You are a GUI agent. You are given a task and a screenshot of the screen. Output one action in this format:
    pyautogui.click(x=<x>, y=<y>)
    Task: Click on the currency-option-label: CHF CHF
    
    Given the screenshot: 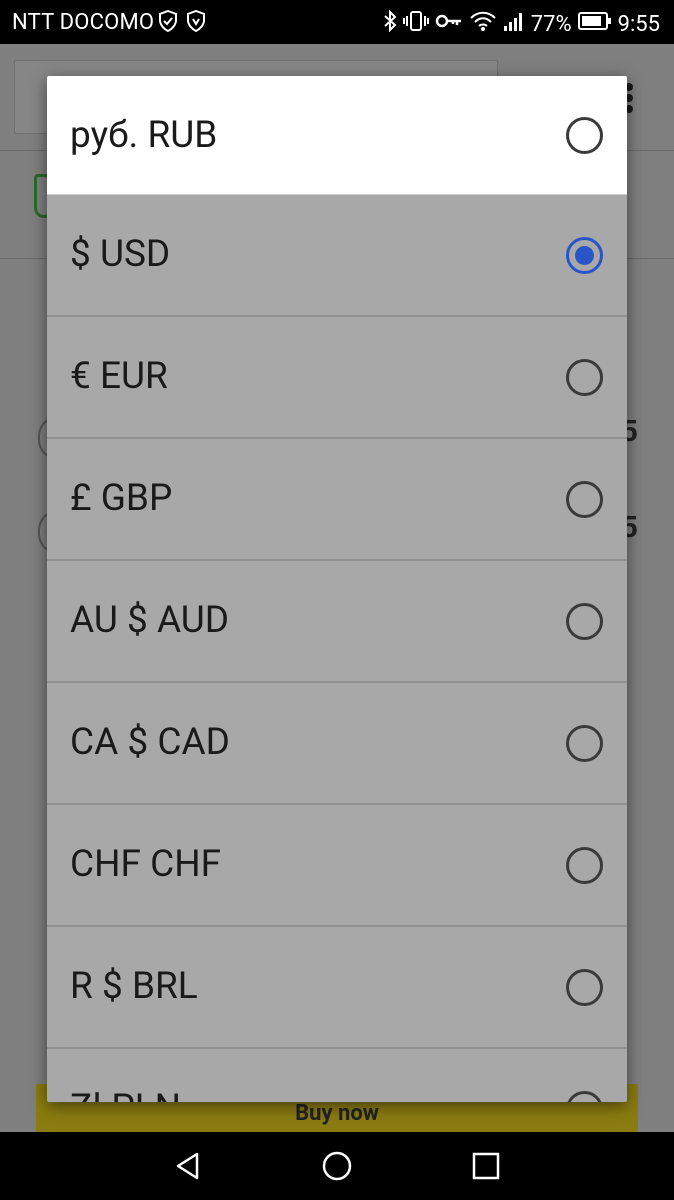 What is the action you would take?
    pyautogui.click(x=146, y=864)
    